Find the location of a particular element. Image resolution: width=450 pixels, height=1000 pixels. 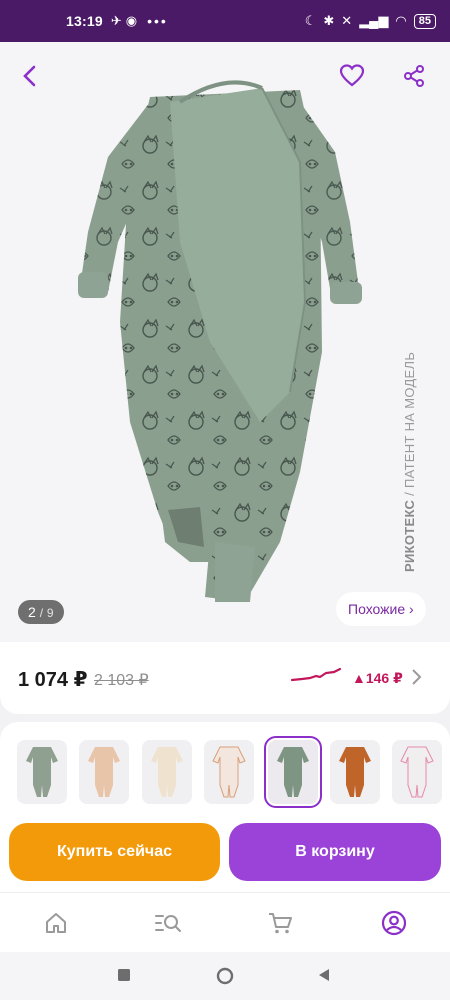

price-change: ▲146 ₽ is located at coordinates (377, 678).